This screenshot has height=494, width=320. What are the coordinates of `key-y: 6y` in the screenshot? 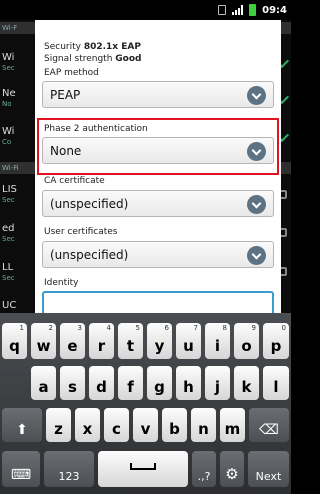 It's located at (159, 341).